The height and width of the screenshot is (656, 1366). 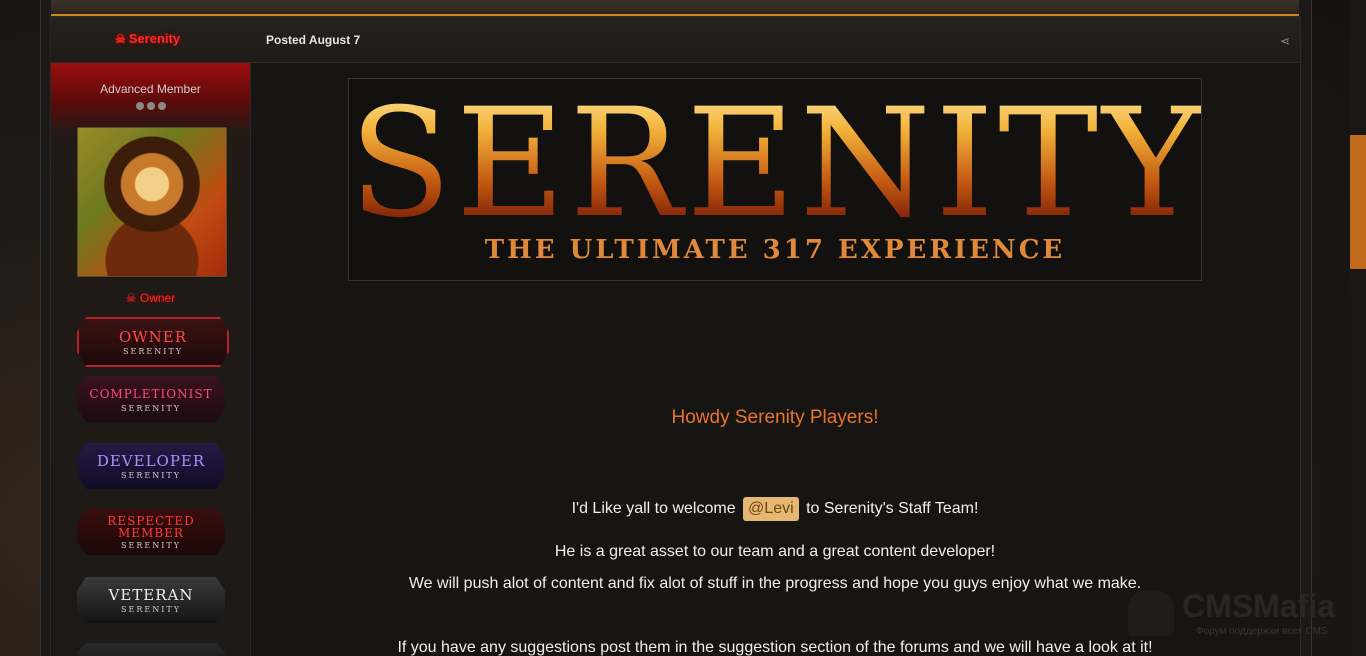 I want to click on welcome-text-end: to Serenity's Staff Team!, so click(x=892, y=508).